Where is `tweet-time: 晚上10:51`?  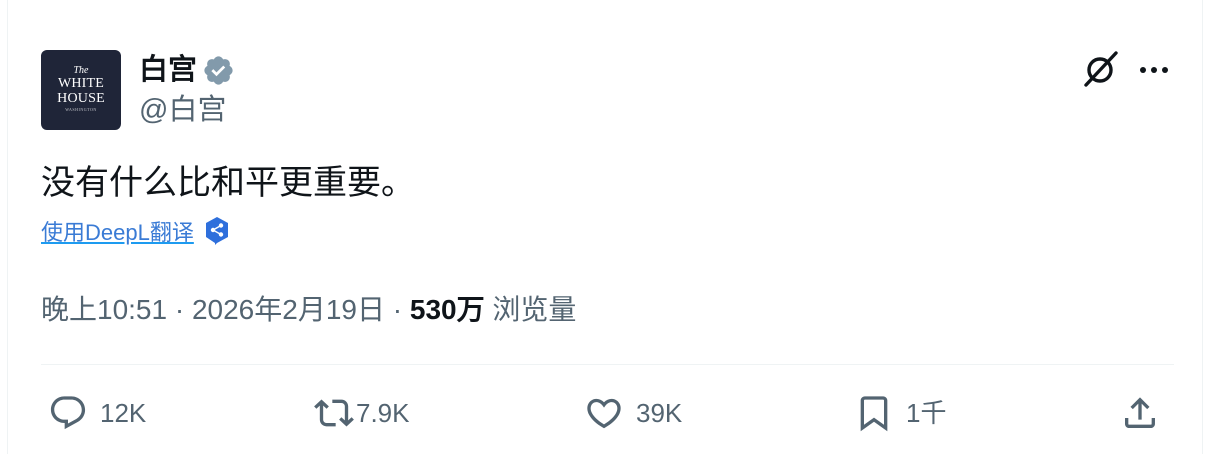 tweet-time: 晚上10:51 is located at coordinates (104, 309).